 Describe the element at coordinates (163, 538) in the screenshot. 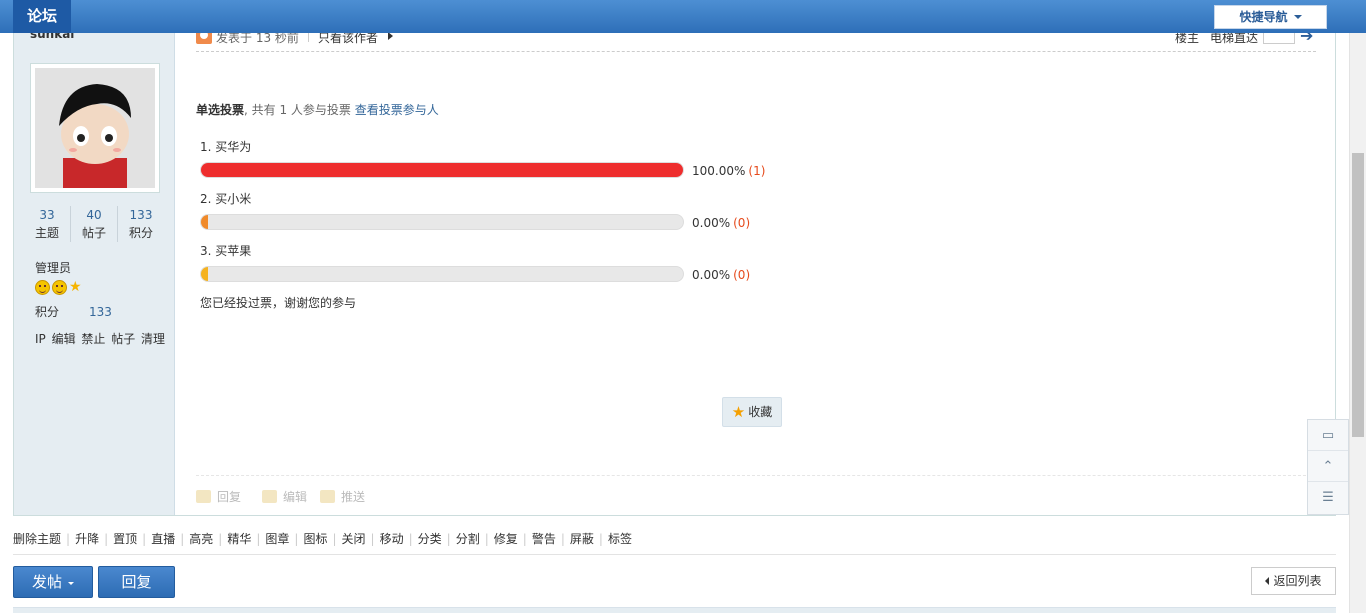

I see `moderation-link: 直播` at that location.